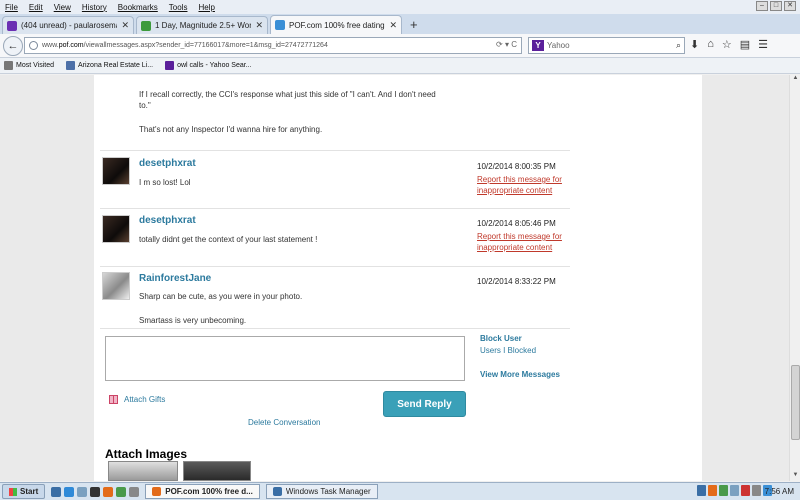  What do you see at coordinates (134, 491) in the screenshot?
I see `app-icon` at bounding box center [134, 491].